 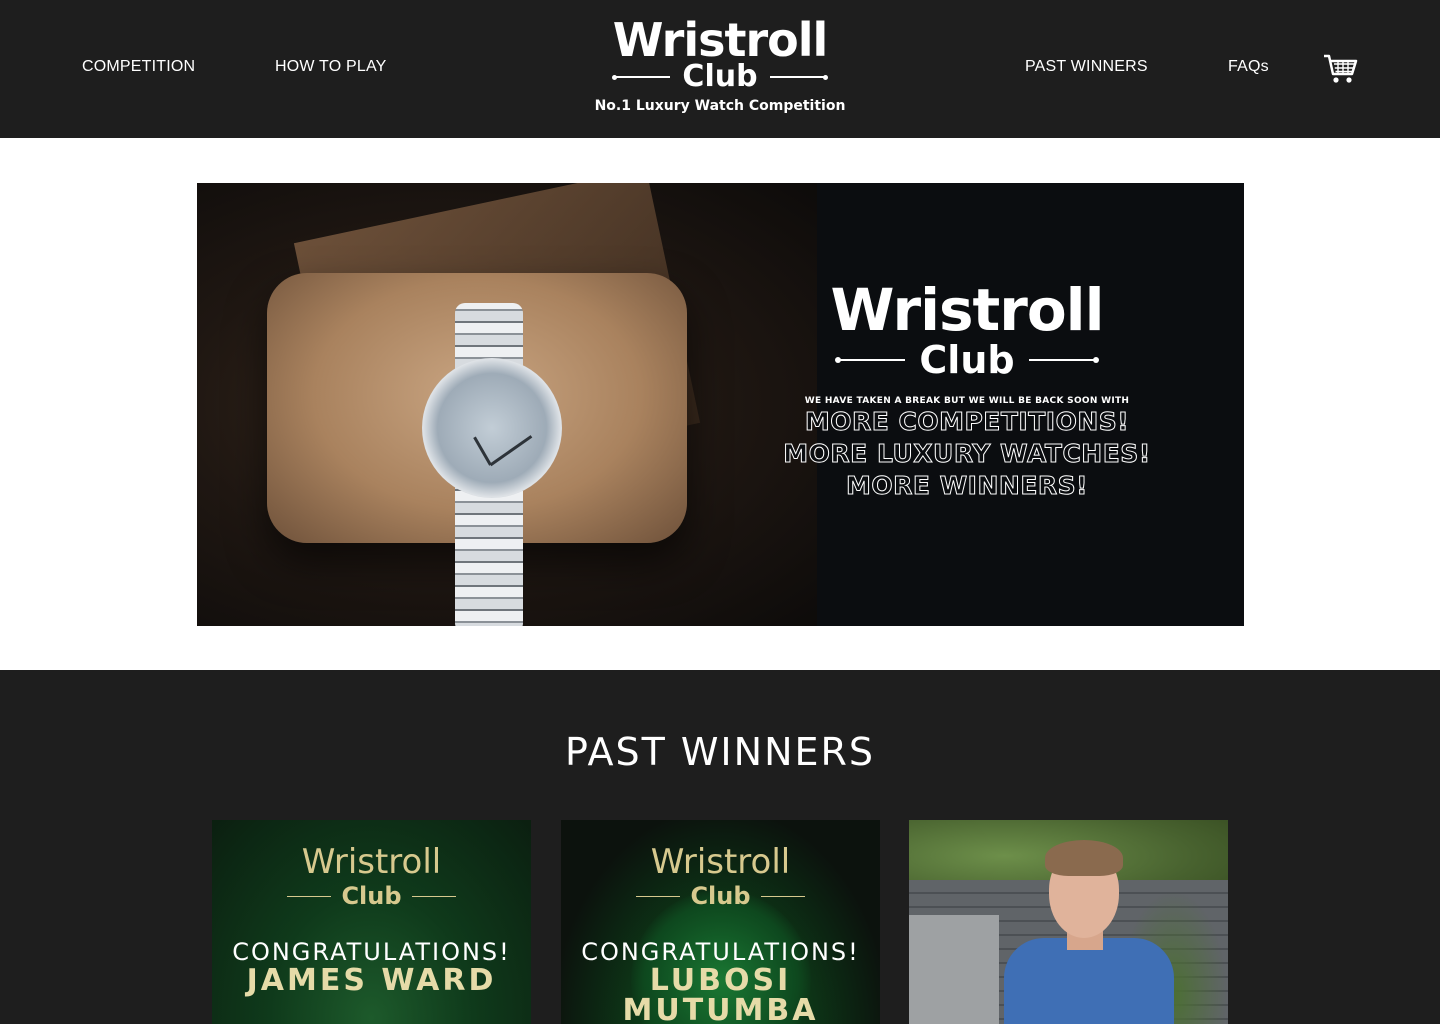 I want to click on hero-club: Club, so click(x=967, y=360).